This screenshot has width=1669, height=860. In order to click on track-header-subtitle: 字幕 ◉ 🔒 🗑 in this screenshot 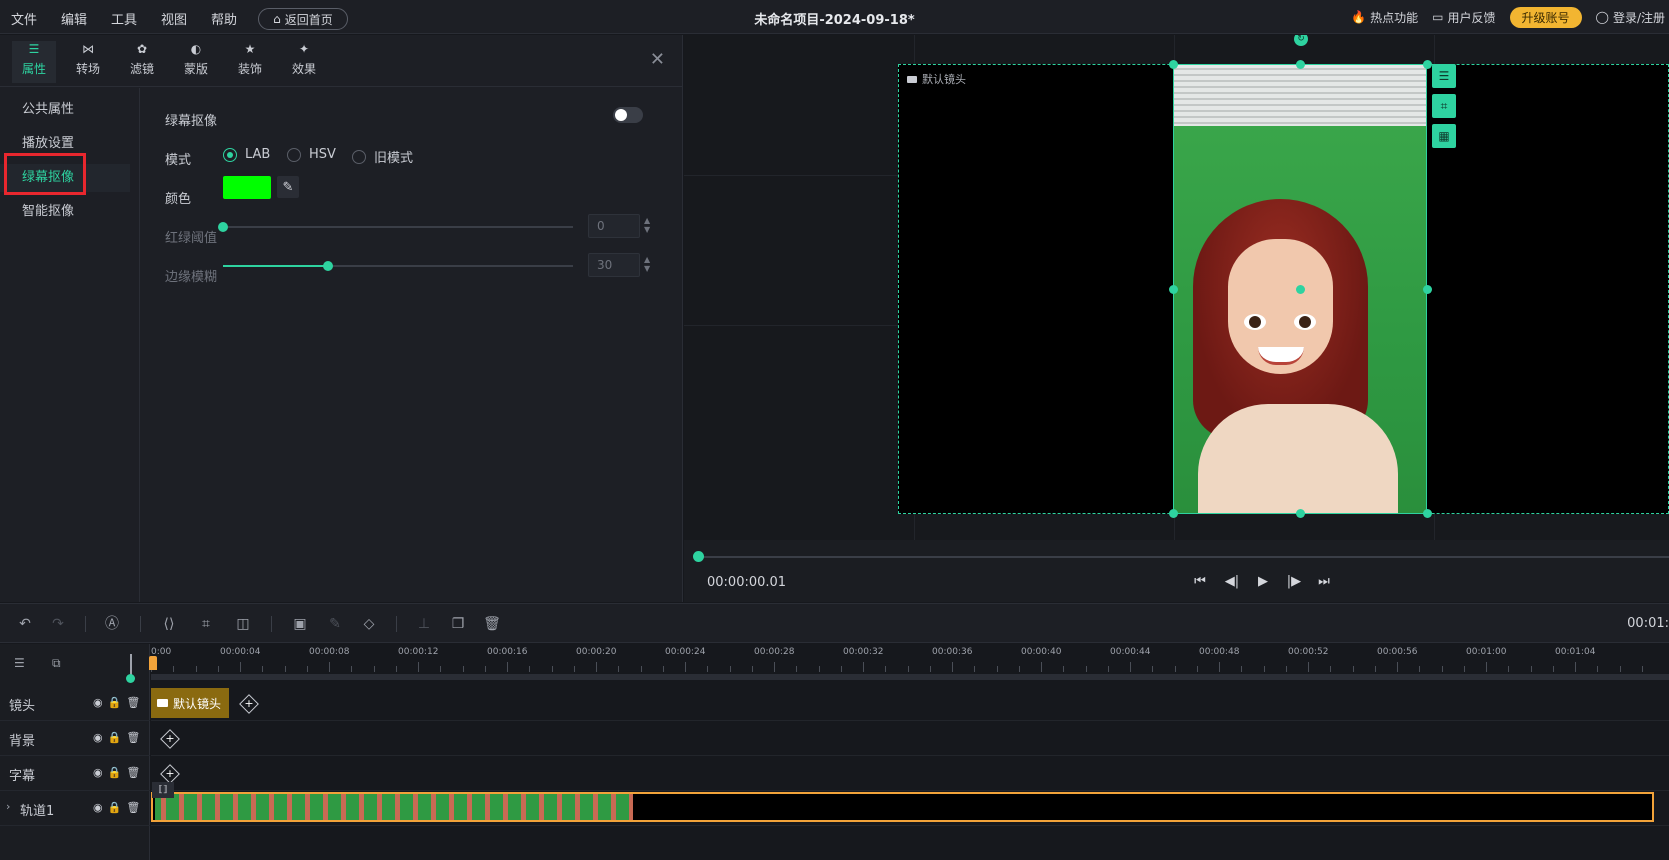, I will do `click(75, 773)`.